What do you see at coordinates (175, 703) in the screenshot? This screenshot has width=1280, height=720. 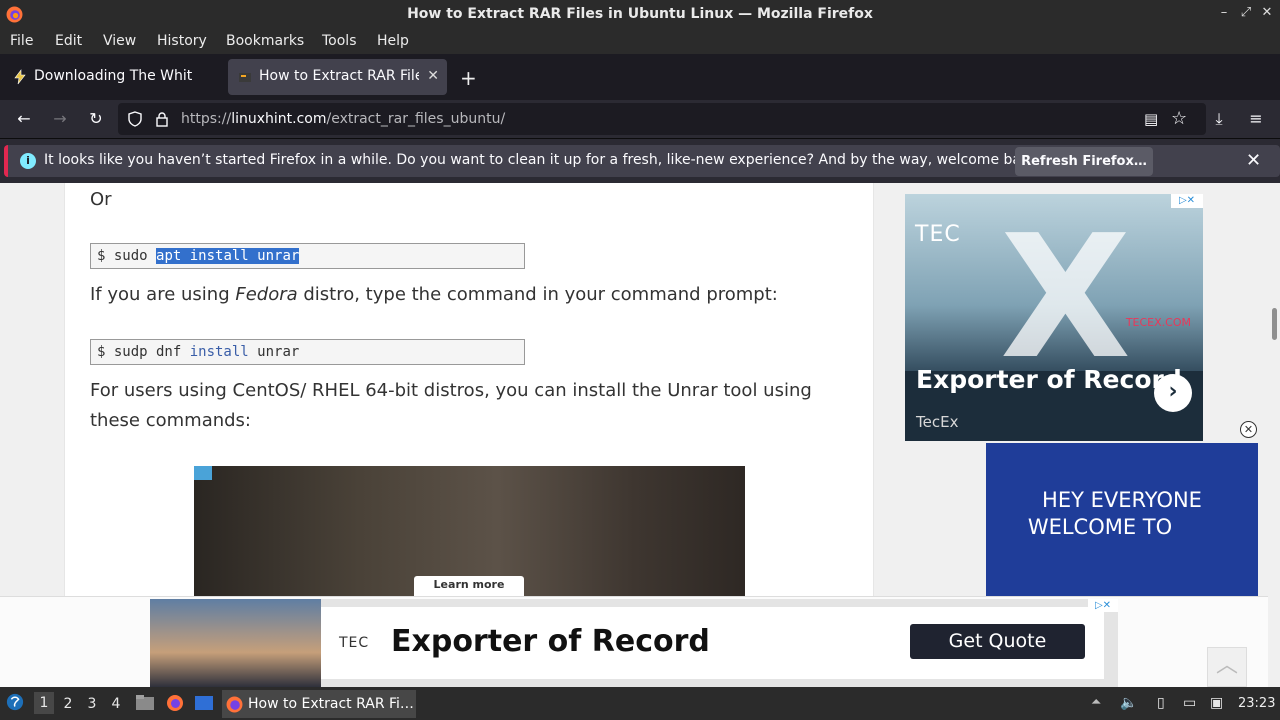 I see `firefox-launcher-icon` at bounding box center [175, 703].